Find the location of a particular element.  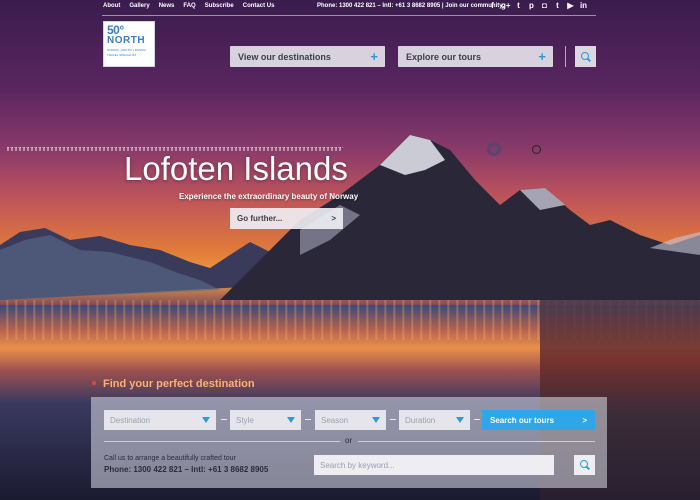

style-select-label: Style is located at coordinates (245, 420).